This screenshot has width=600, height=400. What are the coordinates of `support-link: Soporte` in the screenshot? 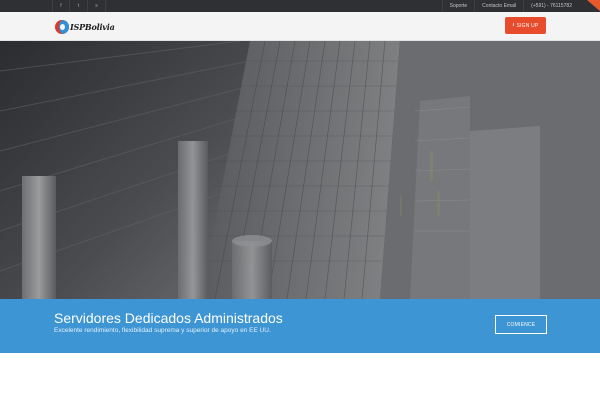 It's located at (458, 6).